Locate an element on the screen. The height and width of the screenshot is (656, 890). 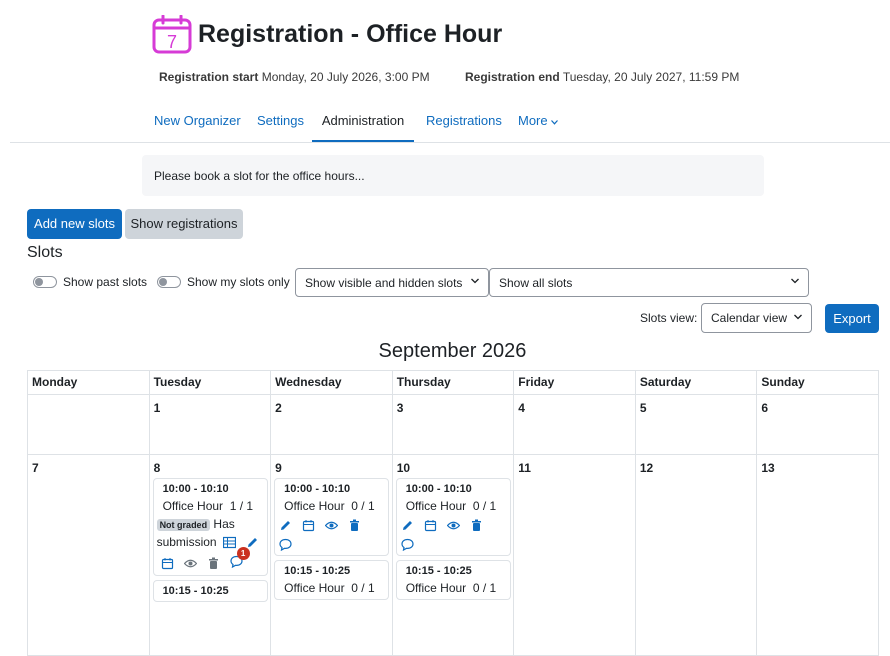
day-number: 8 is located at coordinates (157, 468).